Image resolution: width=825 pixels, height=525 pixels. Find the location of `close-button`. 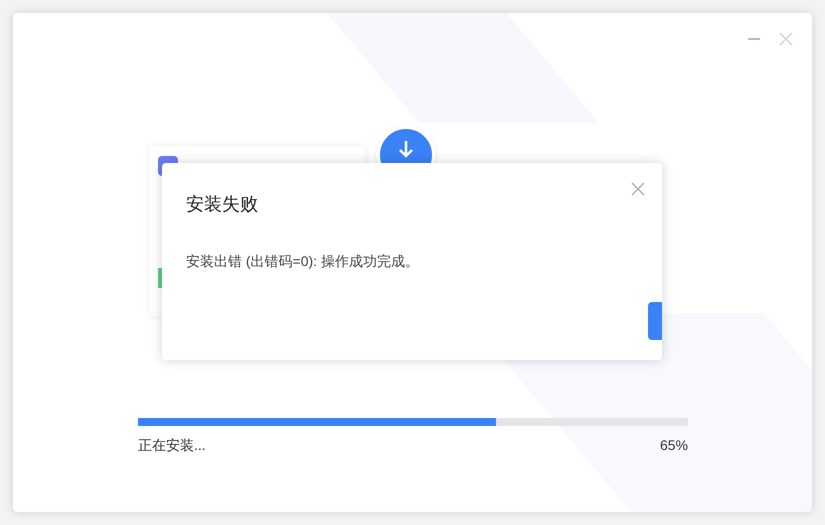

close-button is located at coordinates (638, 189).